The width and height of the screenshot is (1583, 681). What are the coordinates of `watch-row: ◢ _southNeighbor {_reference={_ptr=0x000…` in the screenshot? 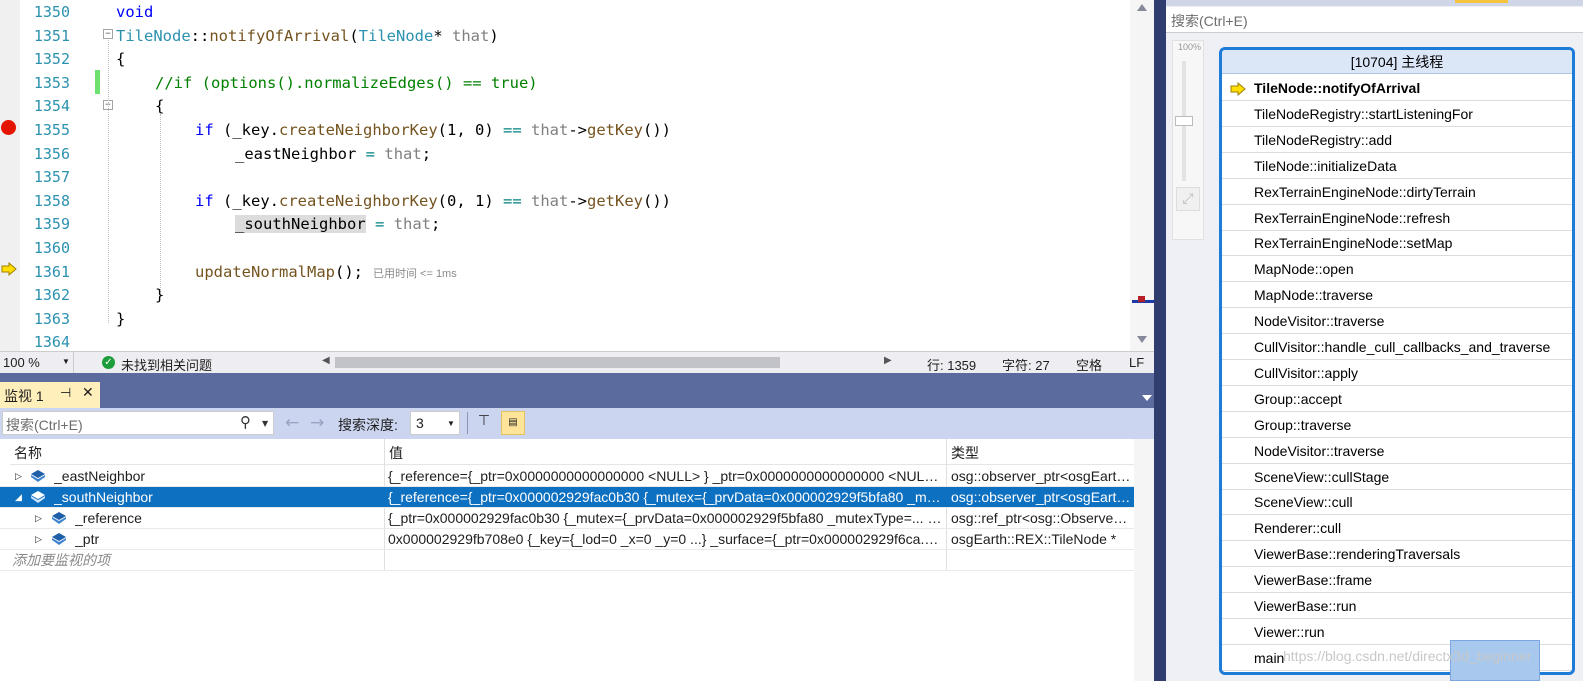 It's located at (567, 497).